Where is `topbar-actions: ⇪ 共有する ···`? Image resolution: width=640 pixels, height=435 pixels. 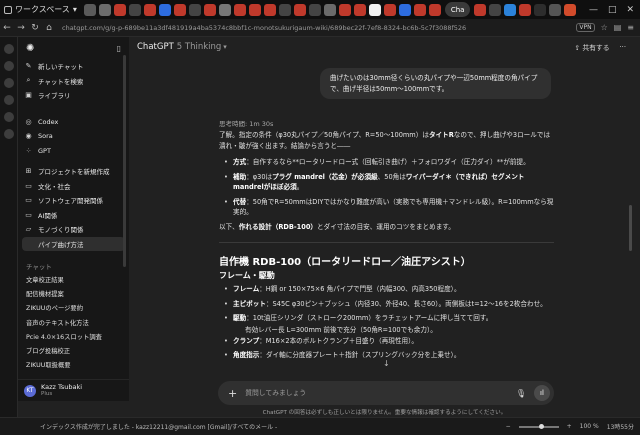 topbar-actions: ⇪ 共有する ··· is located at coordinates (607, 47).